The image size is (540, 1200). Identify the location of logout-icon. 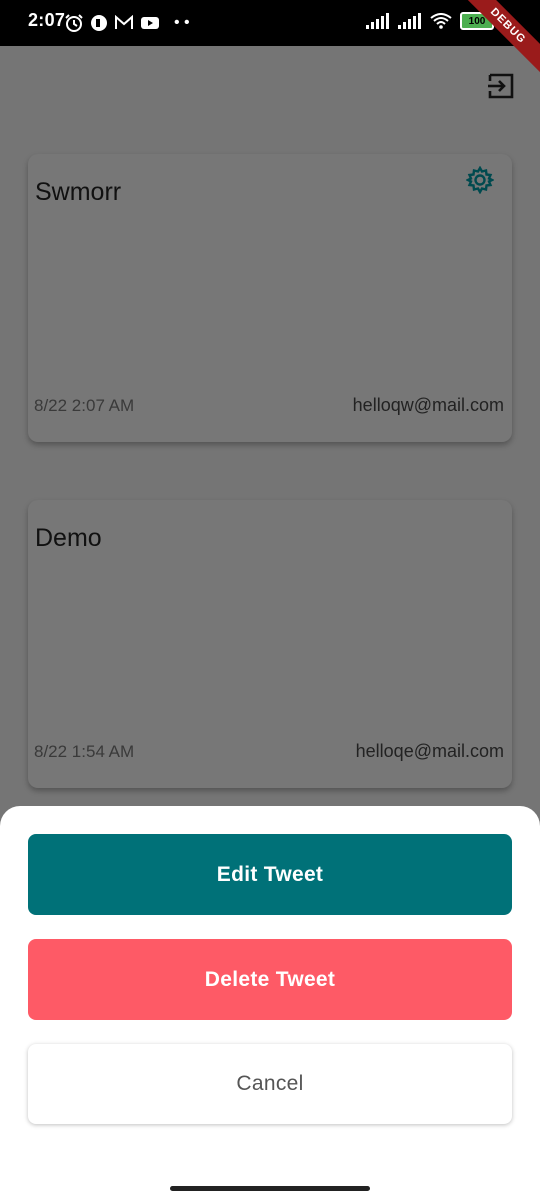
(501, 86).